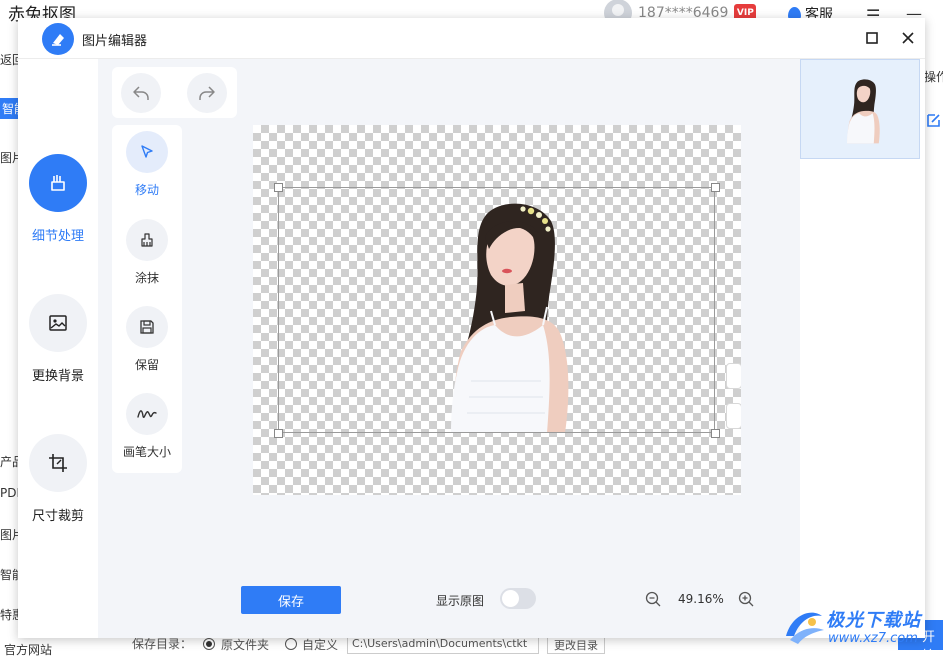  I want to click on brush-tool-size: 画笔大小, so click(147, 426).